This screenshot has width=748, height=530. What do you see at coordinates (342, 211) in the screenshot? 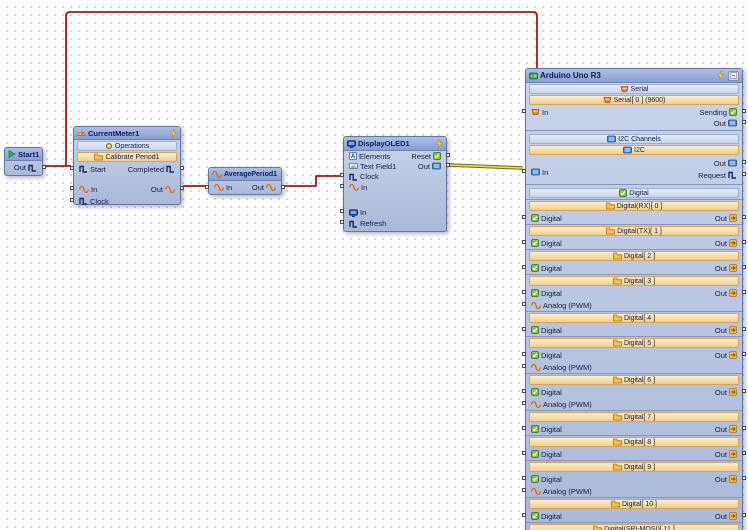
I see `oled-display-in-pin` at bounding box center [342, 211].